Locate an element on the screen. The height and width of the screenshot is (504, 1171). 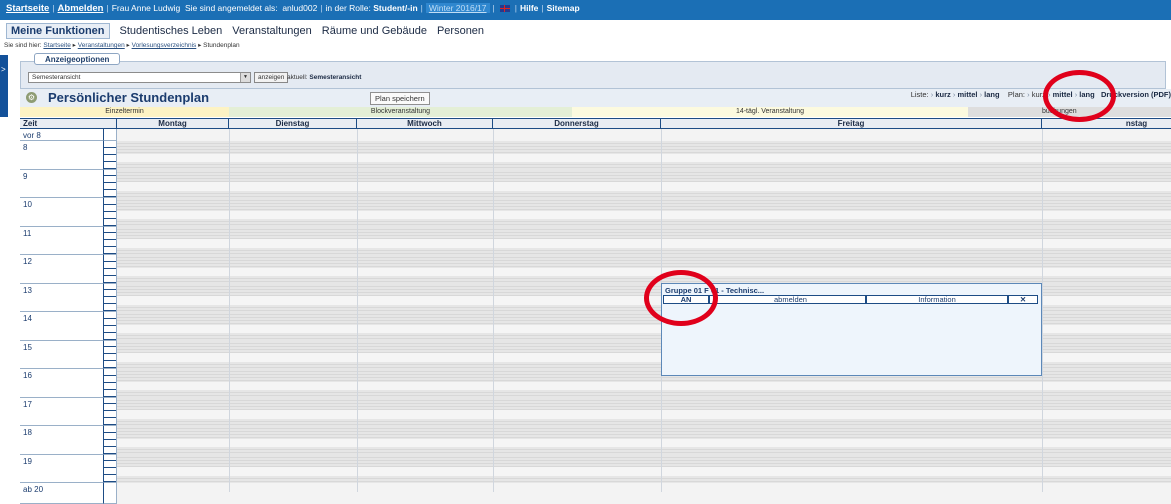
save-plan-button: Plan speichern is located at coordinates (400, 98).